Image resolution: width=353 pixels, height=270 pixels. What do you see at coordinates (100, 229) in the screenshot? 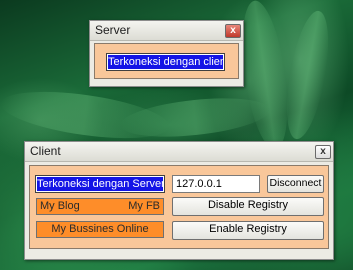
I see `bussines-online-link: My Bussines Online` at bounding box center [100, 229].